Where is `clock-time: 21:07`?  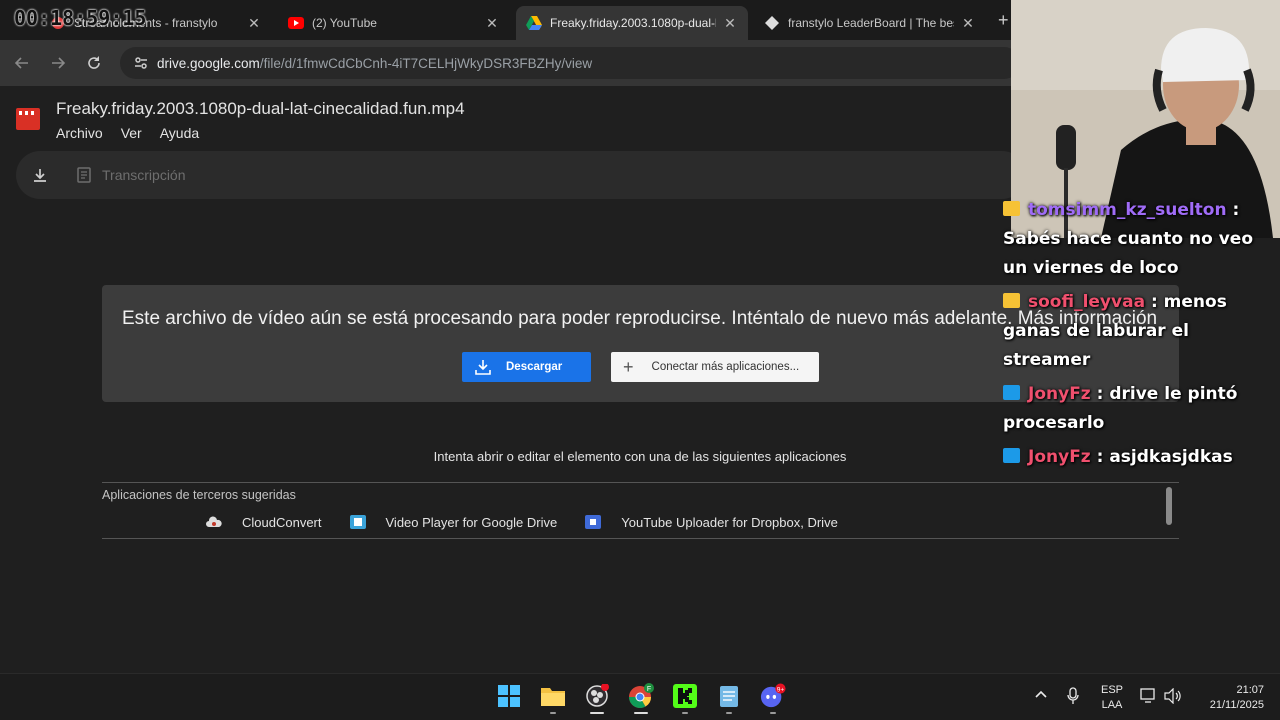 clock-time: 21:07 is located at coordinates (1250, 690).